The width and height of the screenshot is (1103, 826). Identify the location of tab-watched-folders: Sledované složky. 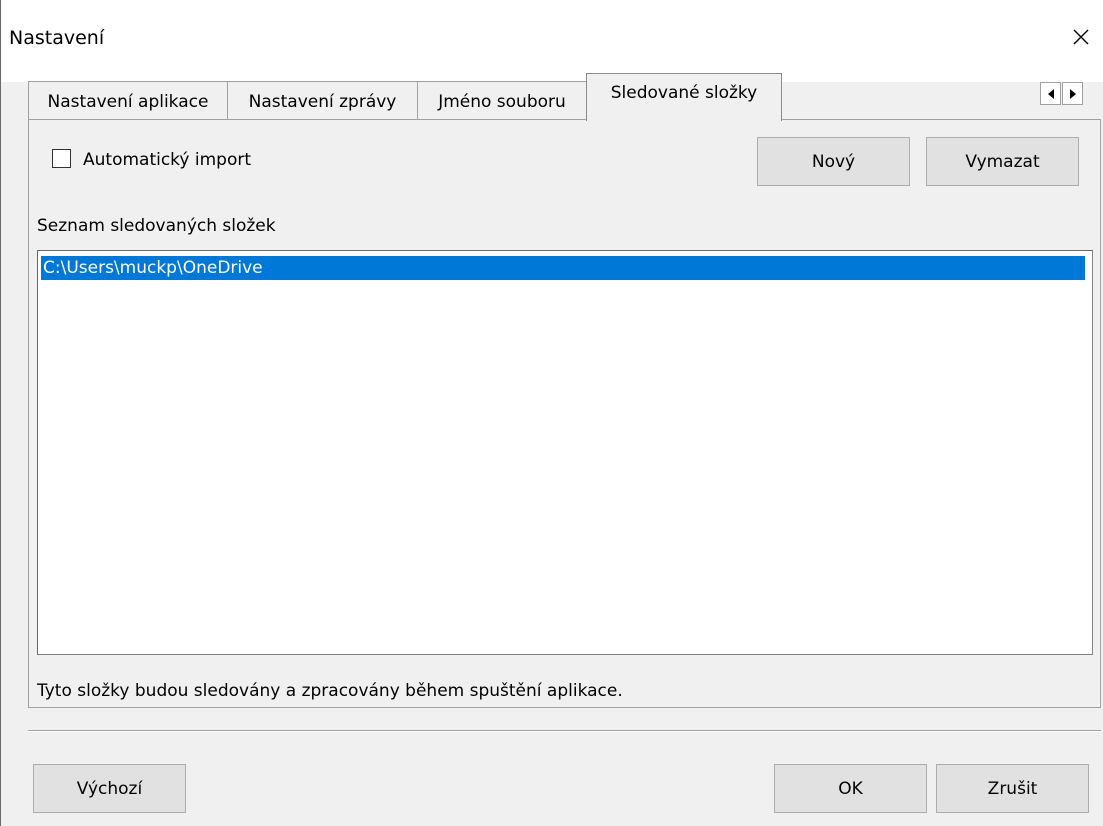
(684, 97).